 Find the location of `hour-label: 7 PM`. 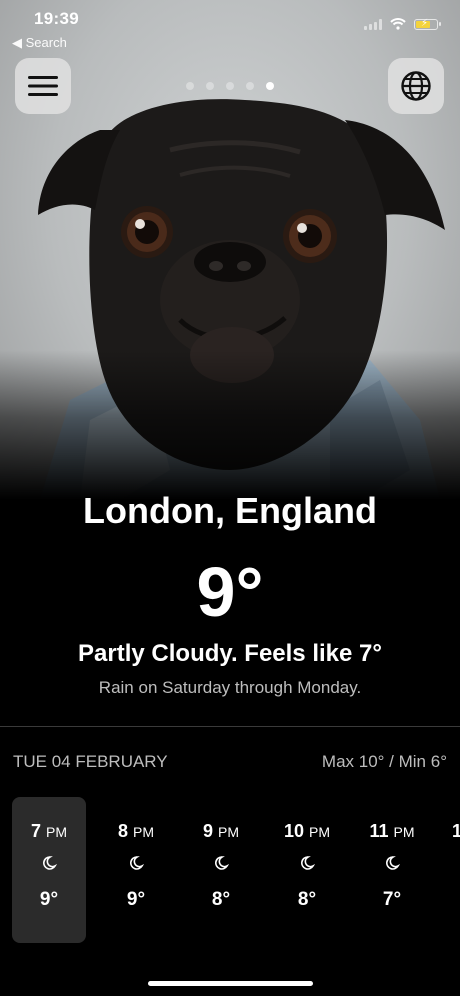

hour-label: 7 PM is located at coordinates (49, 831).